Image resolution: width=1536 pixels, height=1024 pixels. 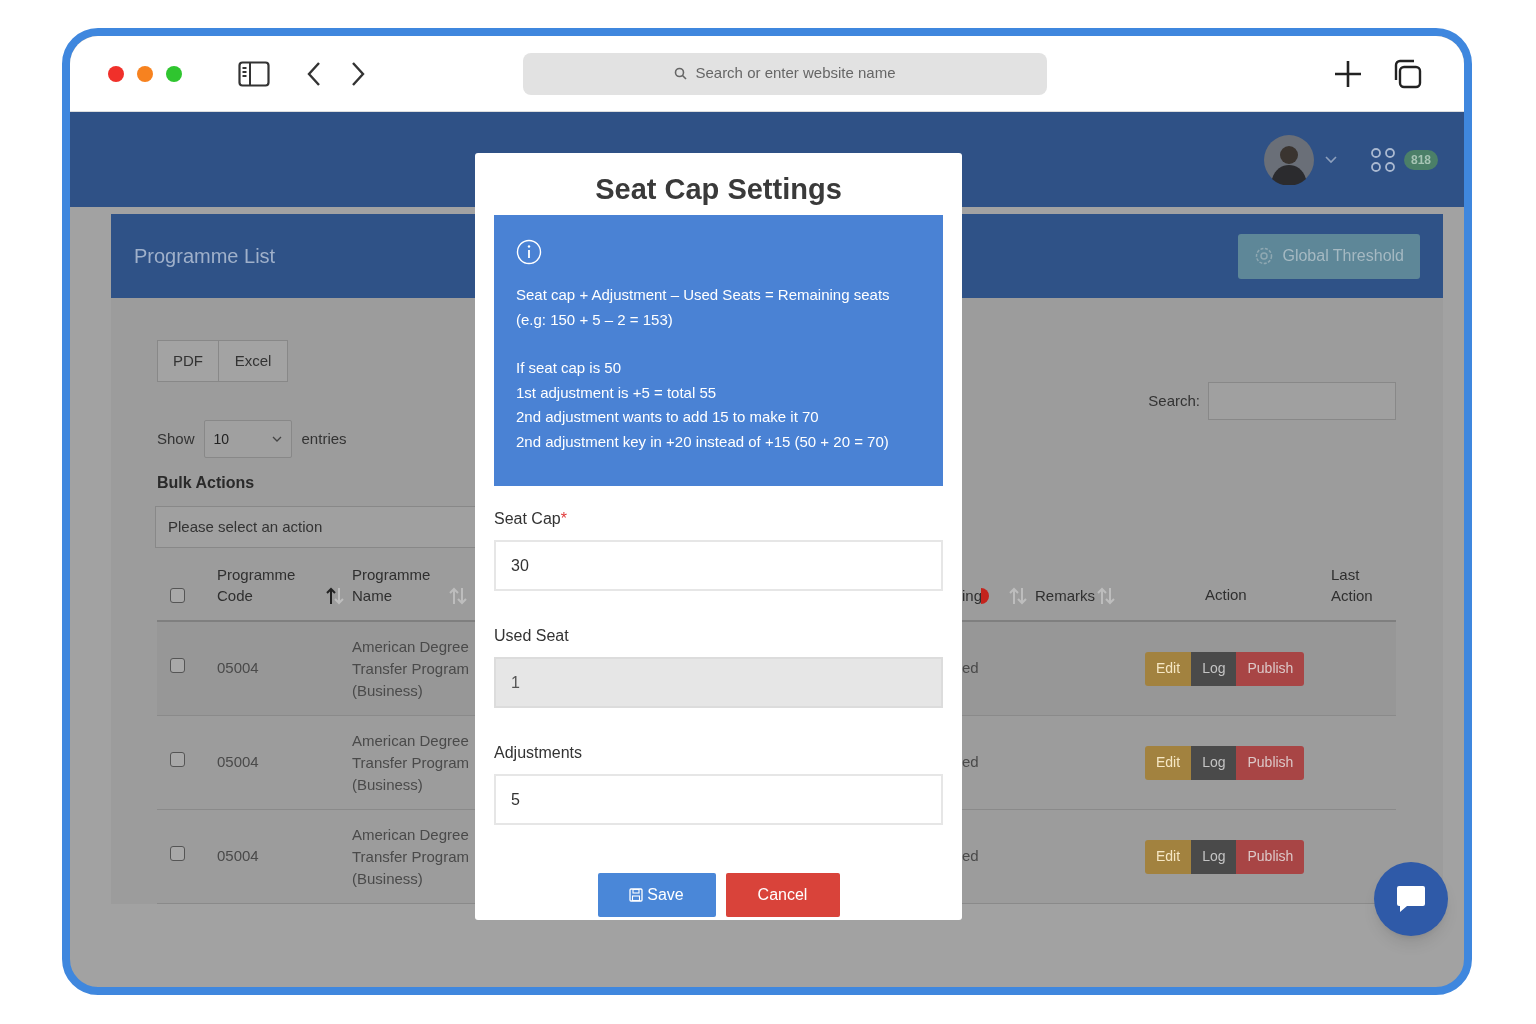 I want to click on column-header: ing, so click(x=972, y=596).